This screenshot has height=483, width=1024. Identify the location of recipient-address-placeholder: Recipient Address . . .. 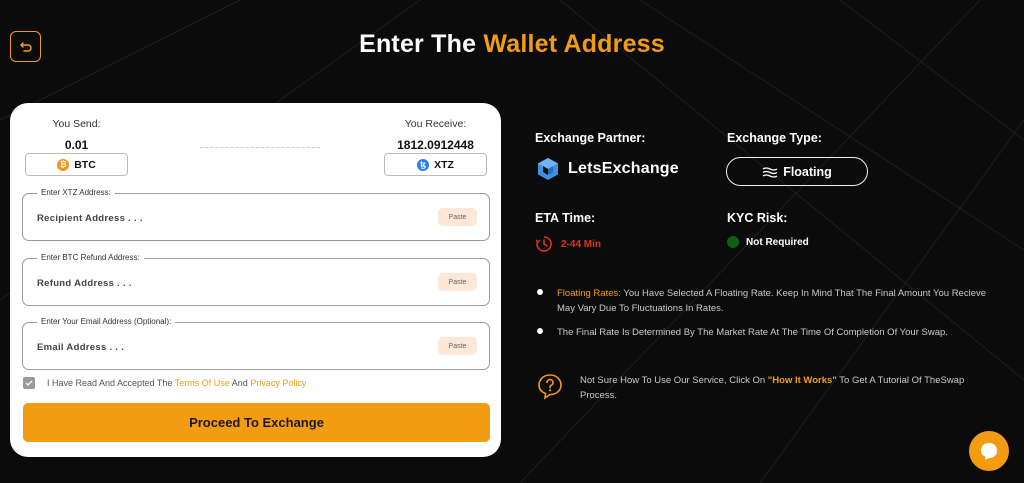
(90, 218).